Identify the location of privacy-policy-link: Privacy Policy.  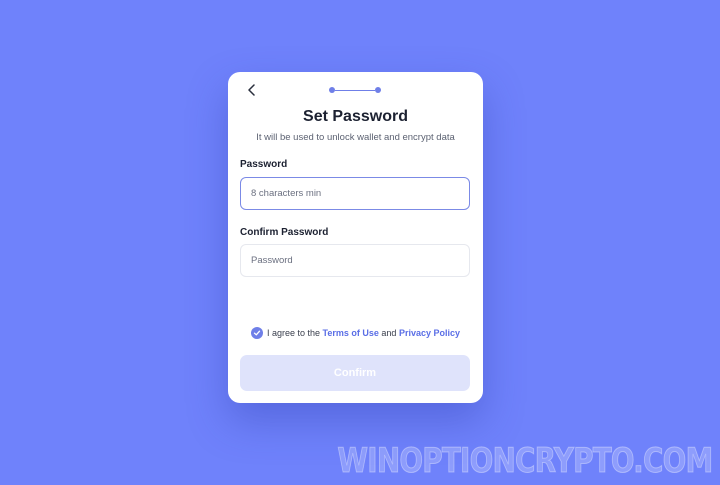
(429, 333).